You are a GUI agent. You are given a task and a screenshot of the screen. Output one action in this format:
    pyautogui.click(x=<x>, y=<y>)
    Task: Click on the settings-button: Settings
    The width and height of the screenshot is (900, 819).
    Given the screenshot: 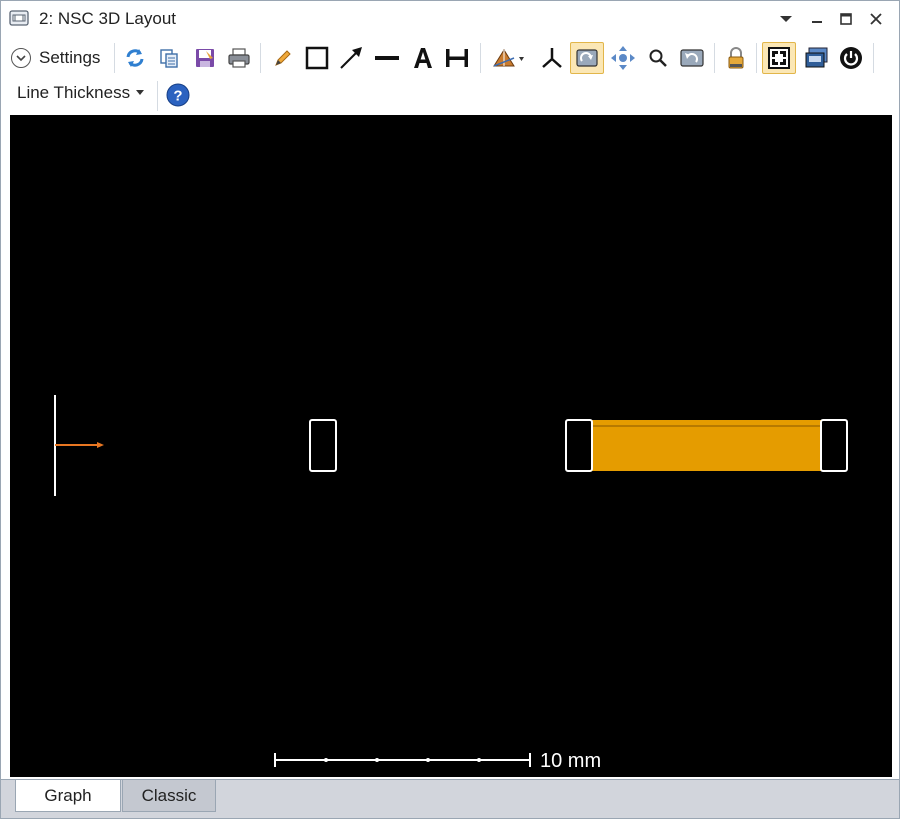 What is the action you would take?
    pyautogui.click(x=55, y=58)
    